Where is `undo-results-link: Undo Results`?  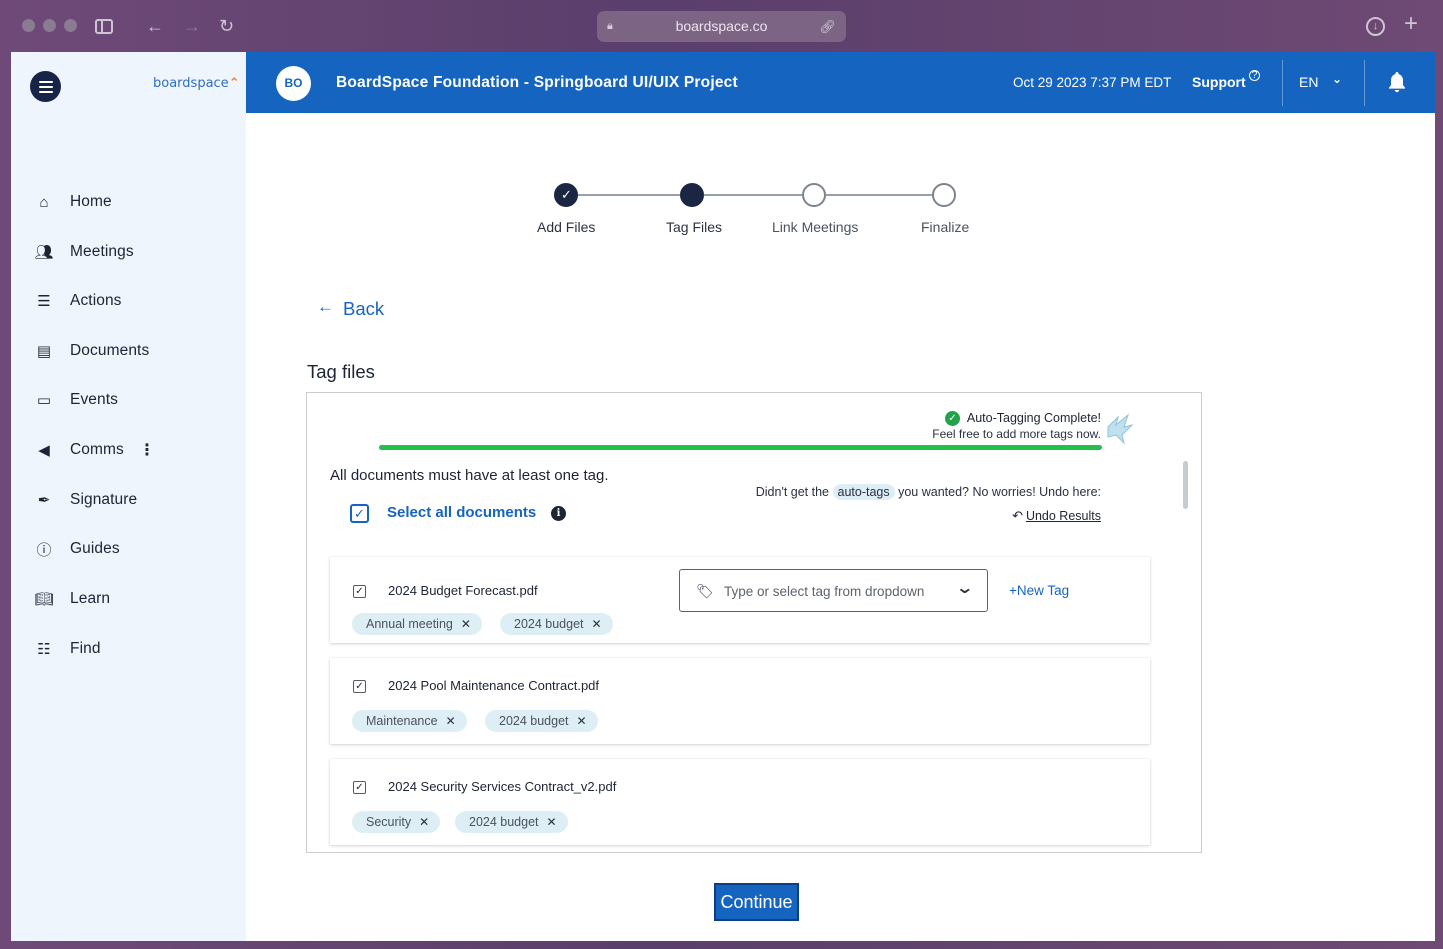 undo-results-link: Undo Results is located at coordinates (1063, 516).